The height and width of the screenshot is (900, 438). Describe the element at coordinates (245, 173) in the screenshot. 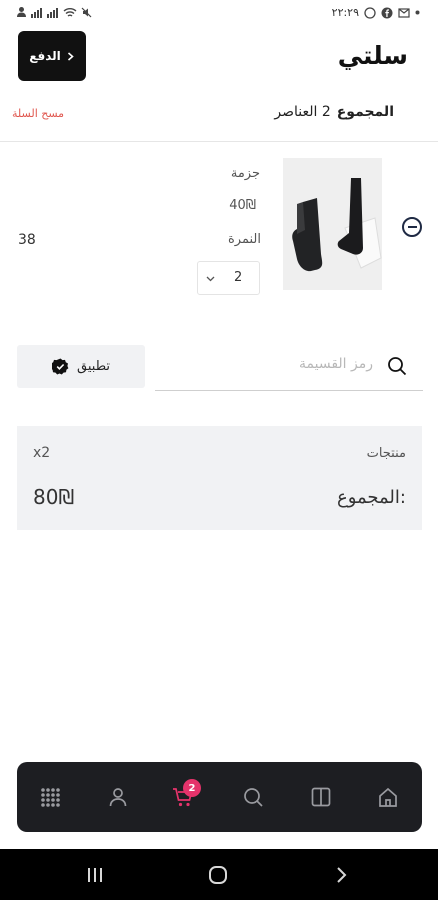

I see `product-name: جزمة` at that location.